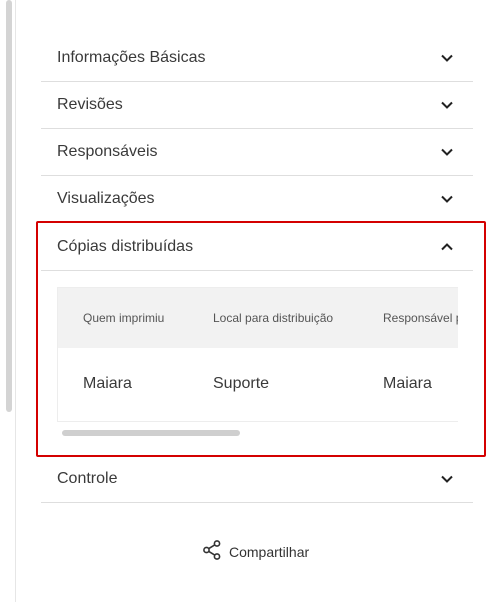 This screenshot has width=494, height=602. Describe the element at coordinates (408, 318) in the screenshot. I see `column-header: Responsável pela distribuição` at that location.